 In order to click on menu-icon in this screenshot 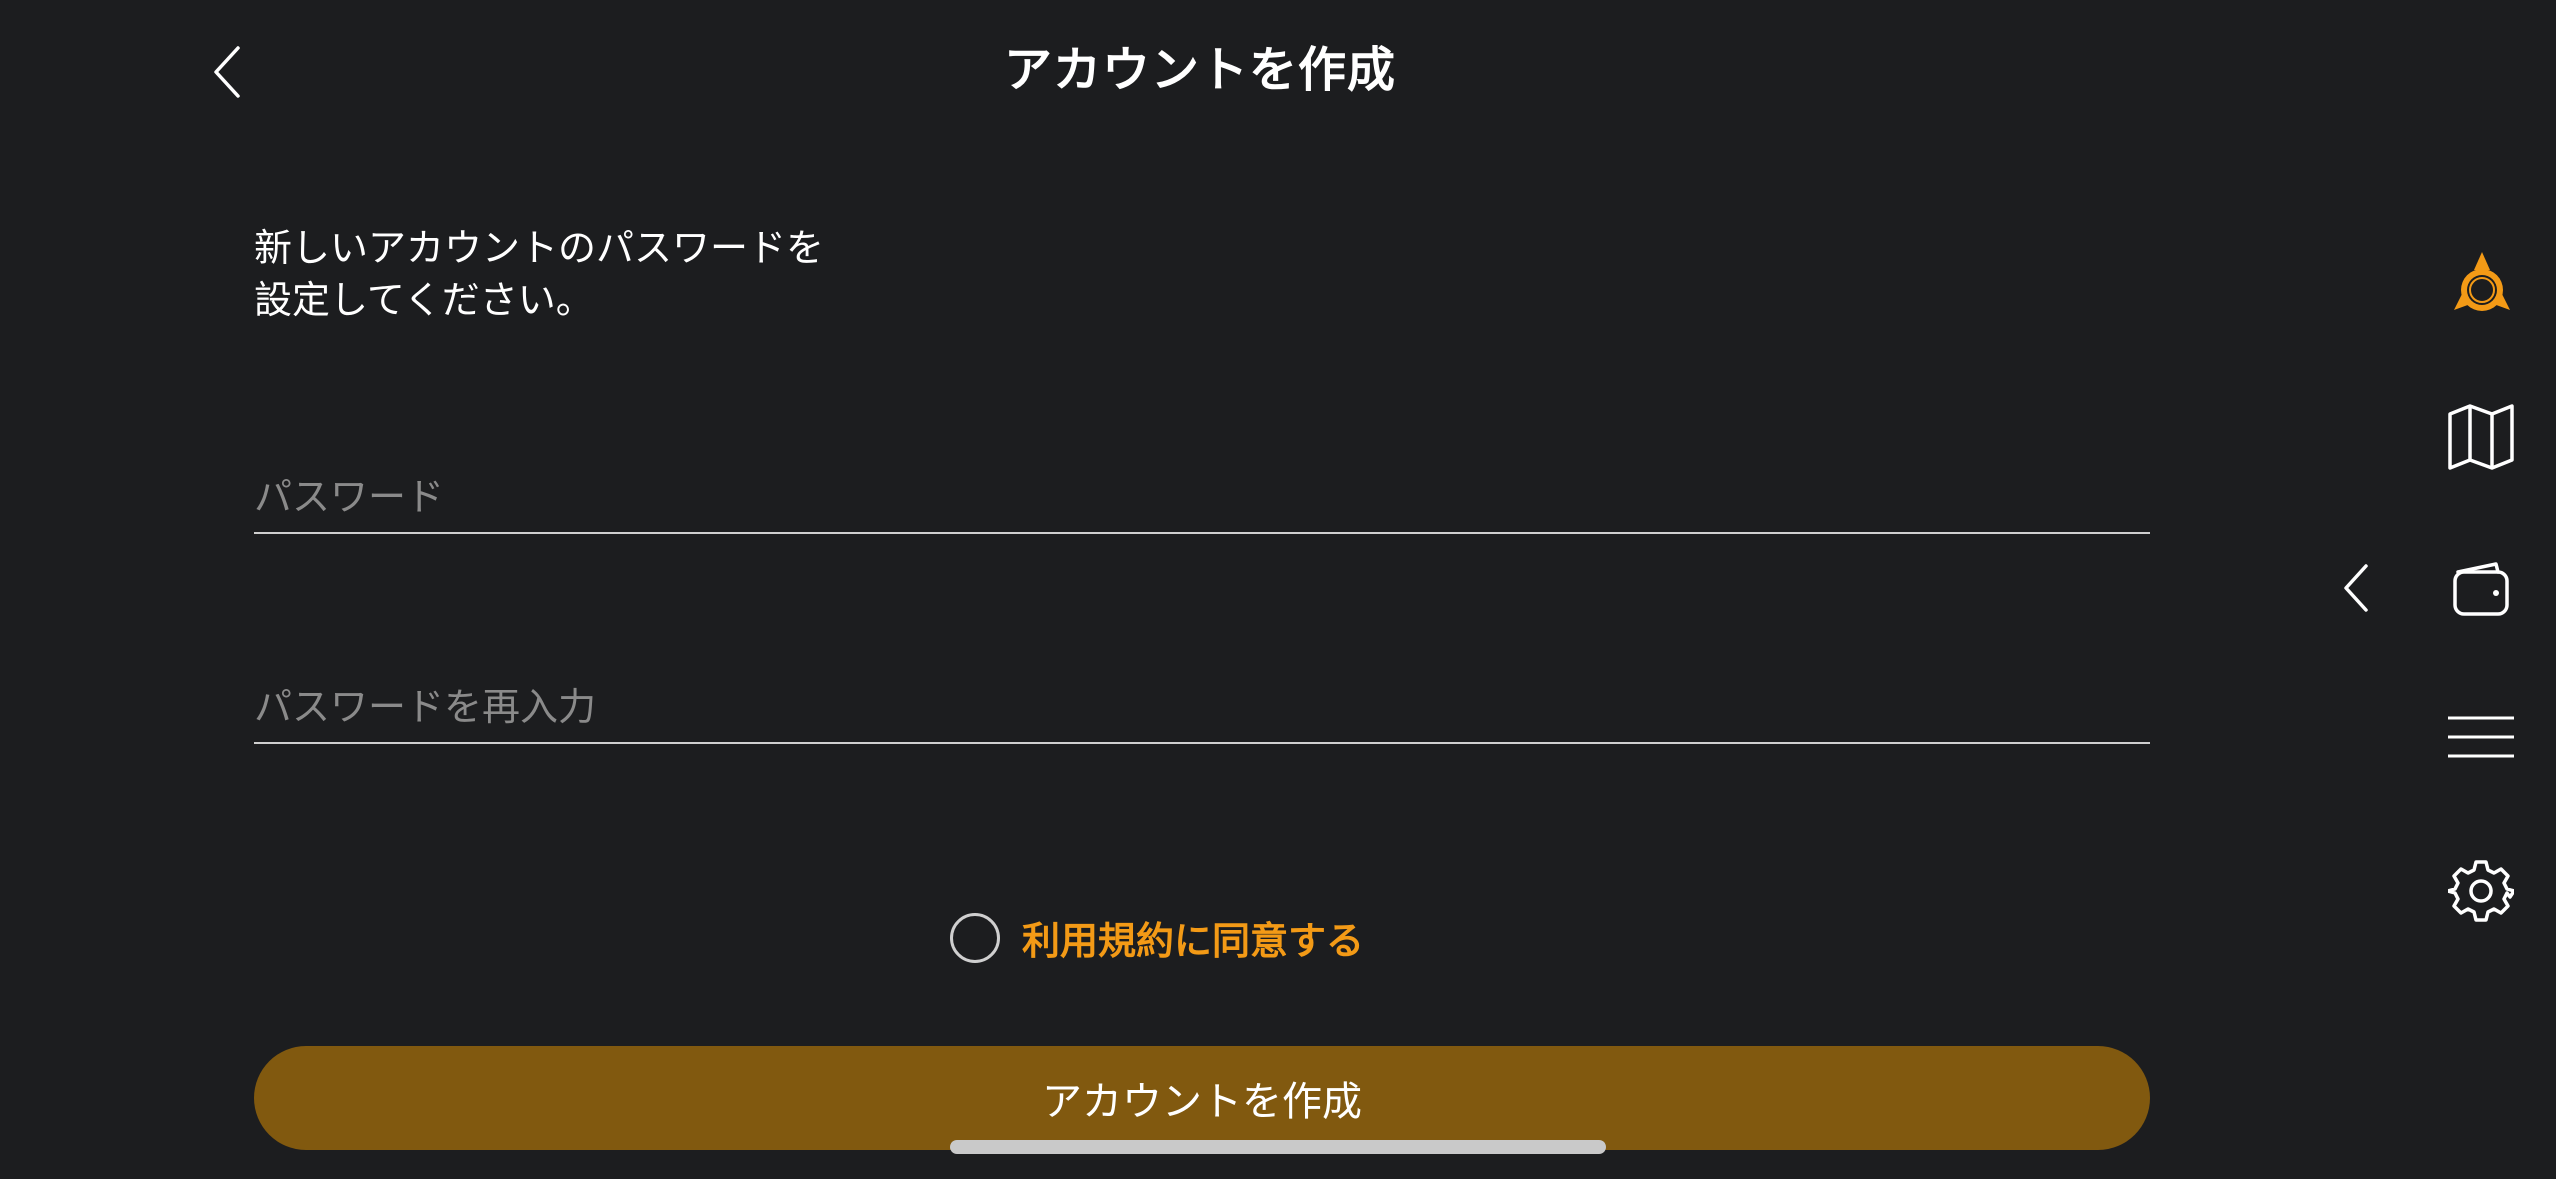, I will do `click(2481, 737)`.